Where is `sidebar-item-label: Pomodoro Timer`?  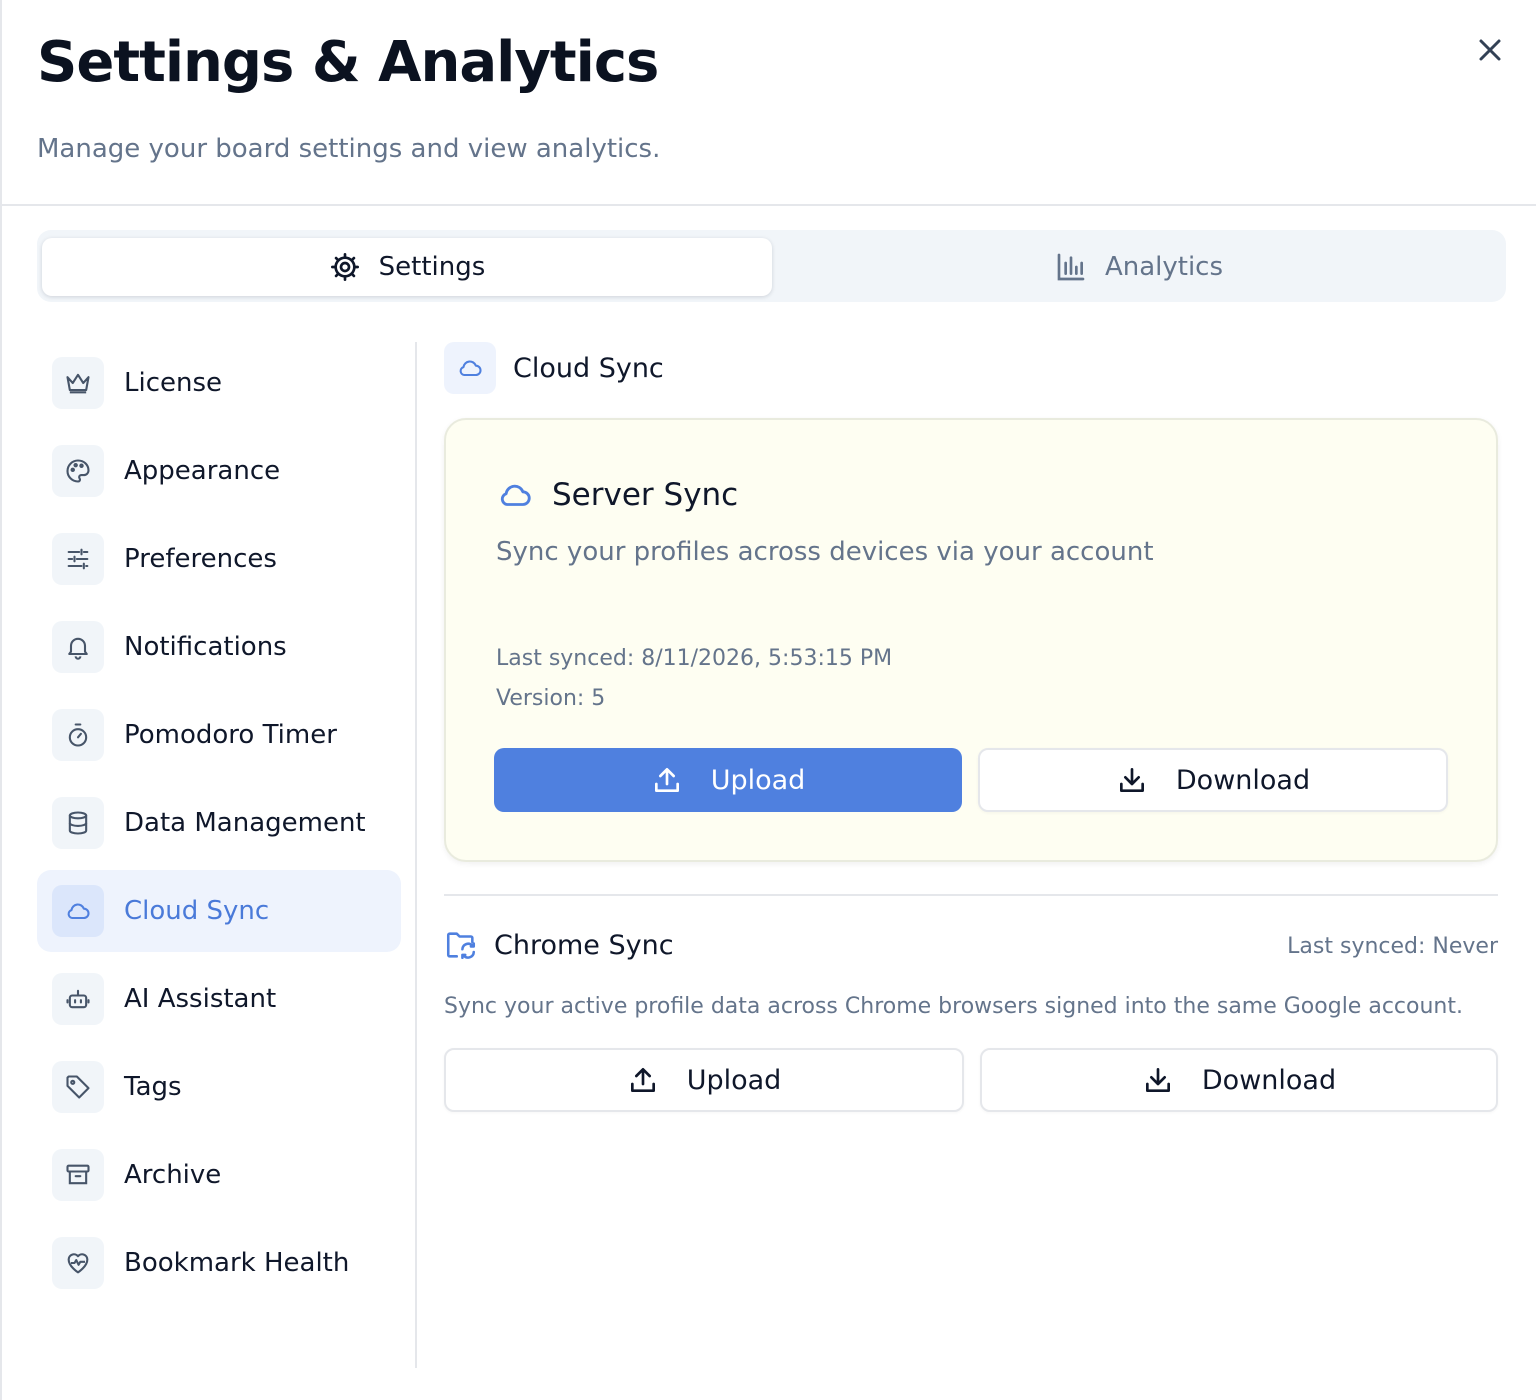
sidebar-item-label: Pomodoro Timer is located at coordinates (230, 735).